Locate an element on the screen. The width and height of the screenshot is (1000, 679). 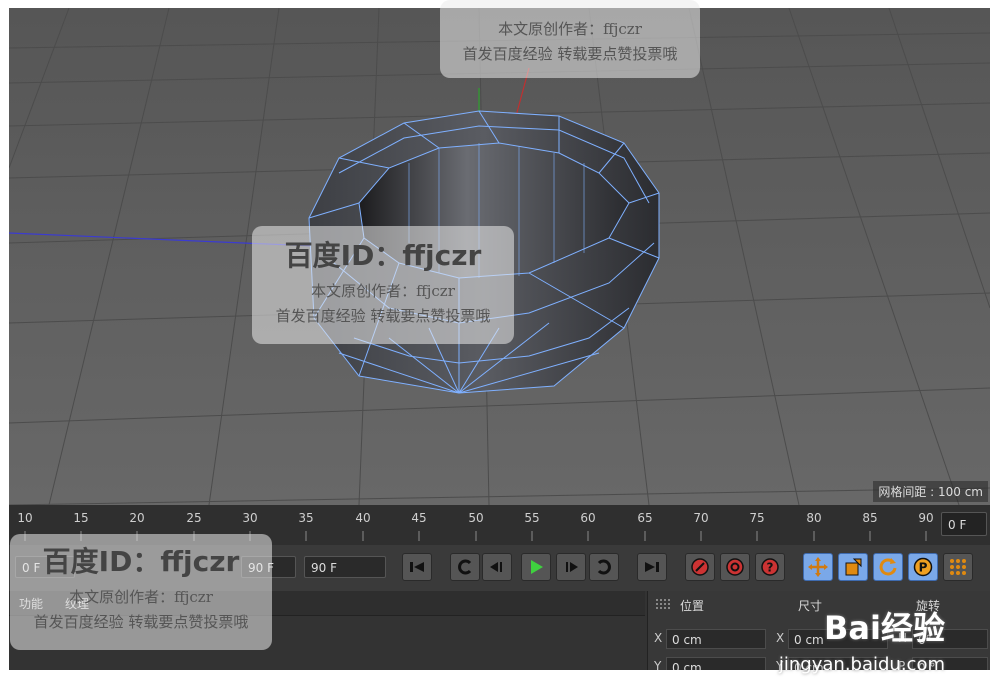
watermark-top: 本文原创作者：ffjczr 首发百度经验 转载要点赞投票哦 is located at coordinates (570, 39).